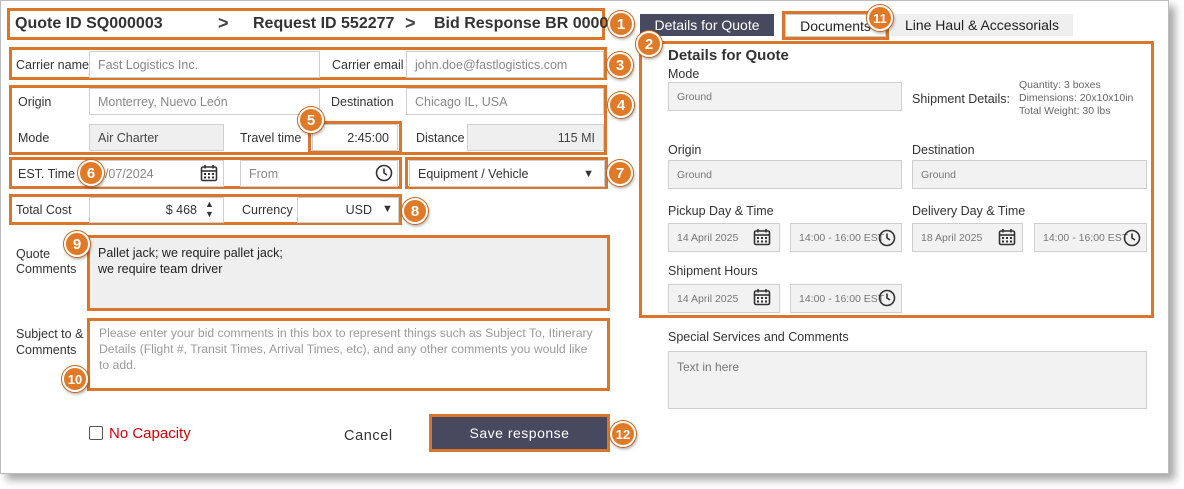  What do you see at coordinates (91, 173) in the screenshot?
I see `badge-6: 6` at bounding box center [91, 173].